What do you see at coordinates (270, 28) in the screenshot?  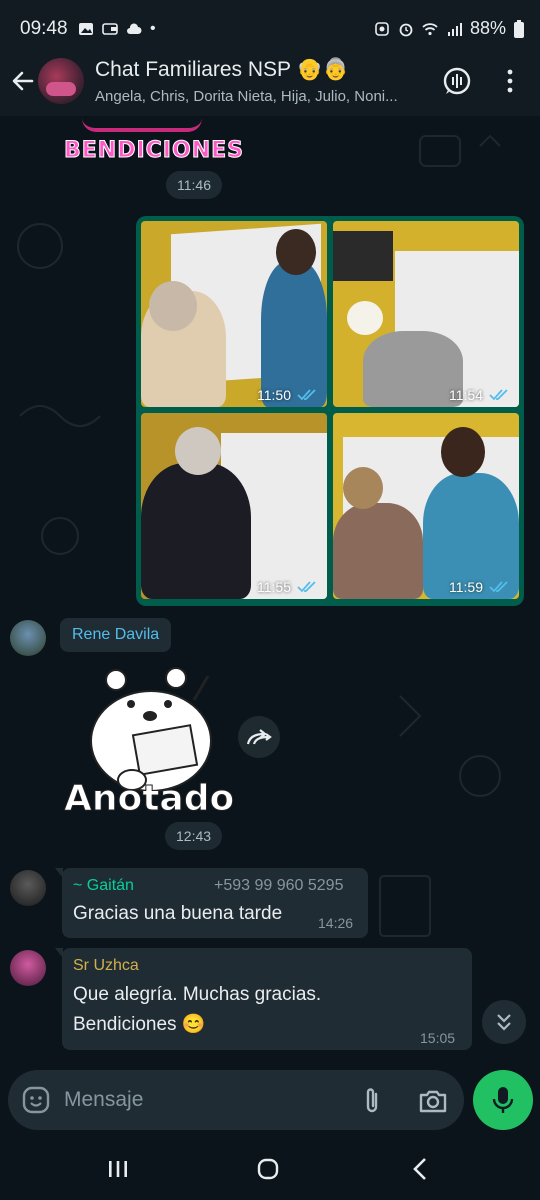 I see `status-bar: 09:48 • 88%` at bounding box center [270, 28].